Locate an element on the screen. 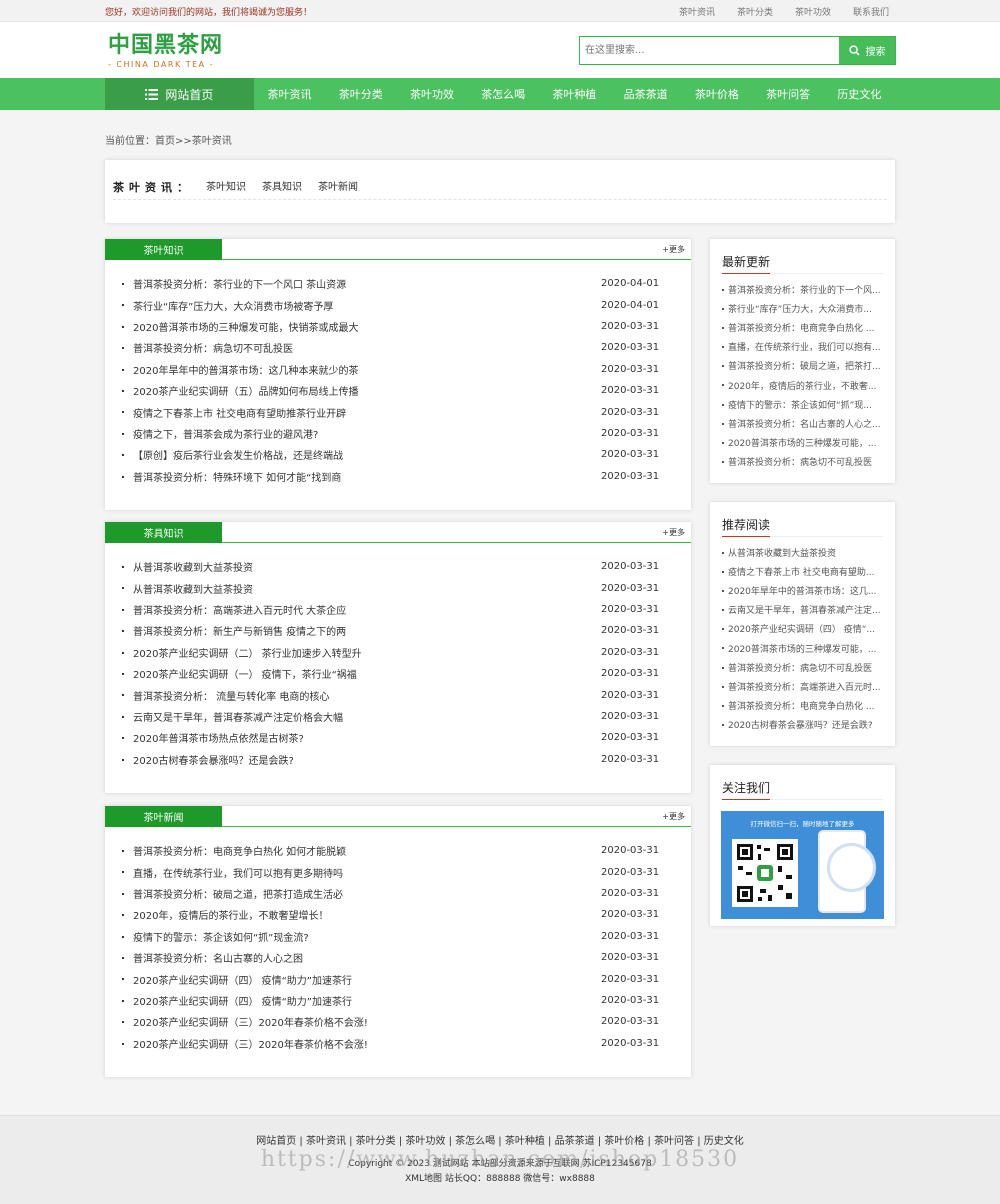 The image size is (1000, 1204). list-item: 【原创】疫后茶行业会发生价格战，还是终端战 2020-03-31 is located at coordinates (398, 454).